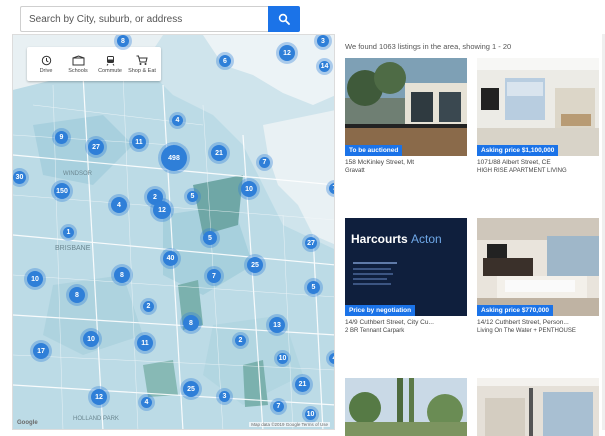 The image size is (605, 436). Describe the element at coordinates (406, 107) in the screenshot. I see `listing-photo: To be auctioned` at that location.